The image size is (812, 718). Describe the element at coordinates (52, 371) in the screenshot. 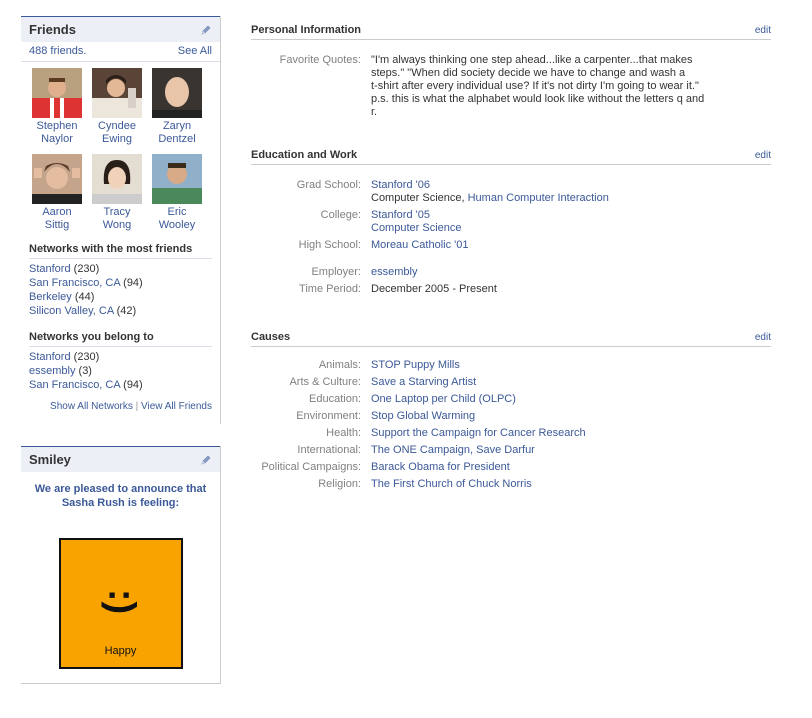

I see `network-link: essembly` at that location.